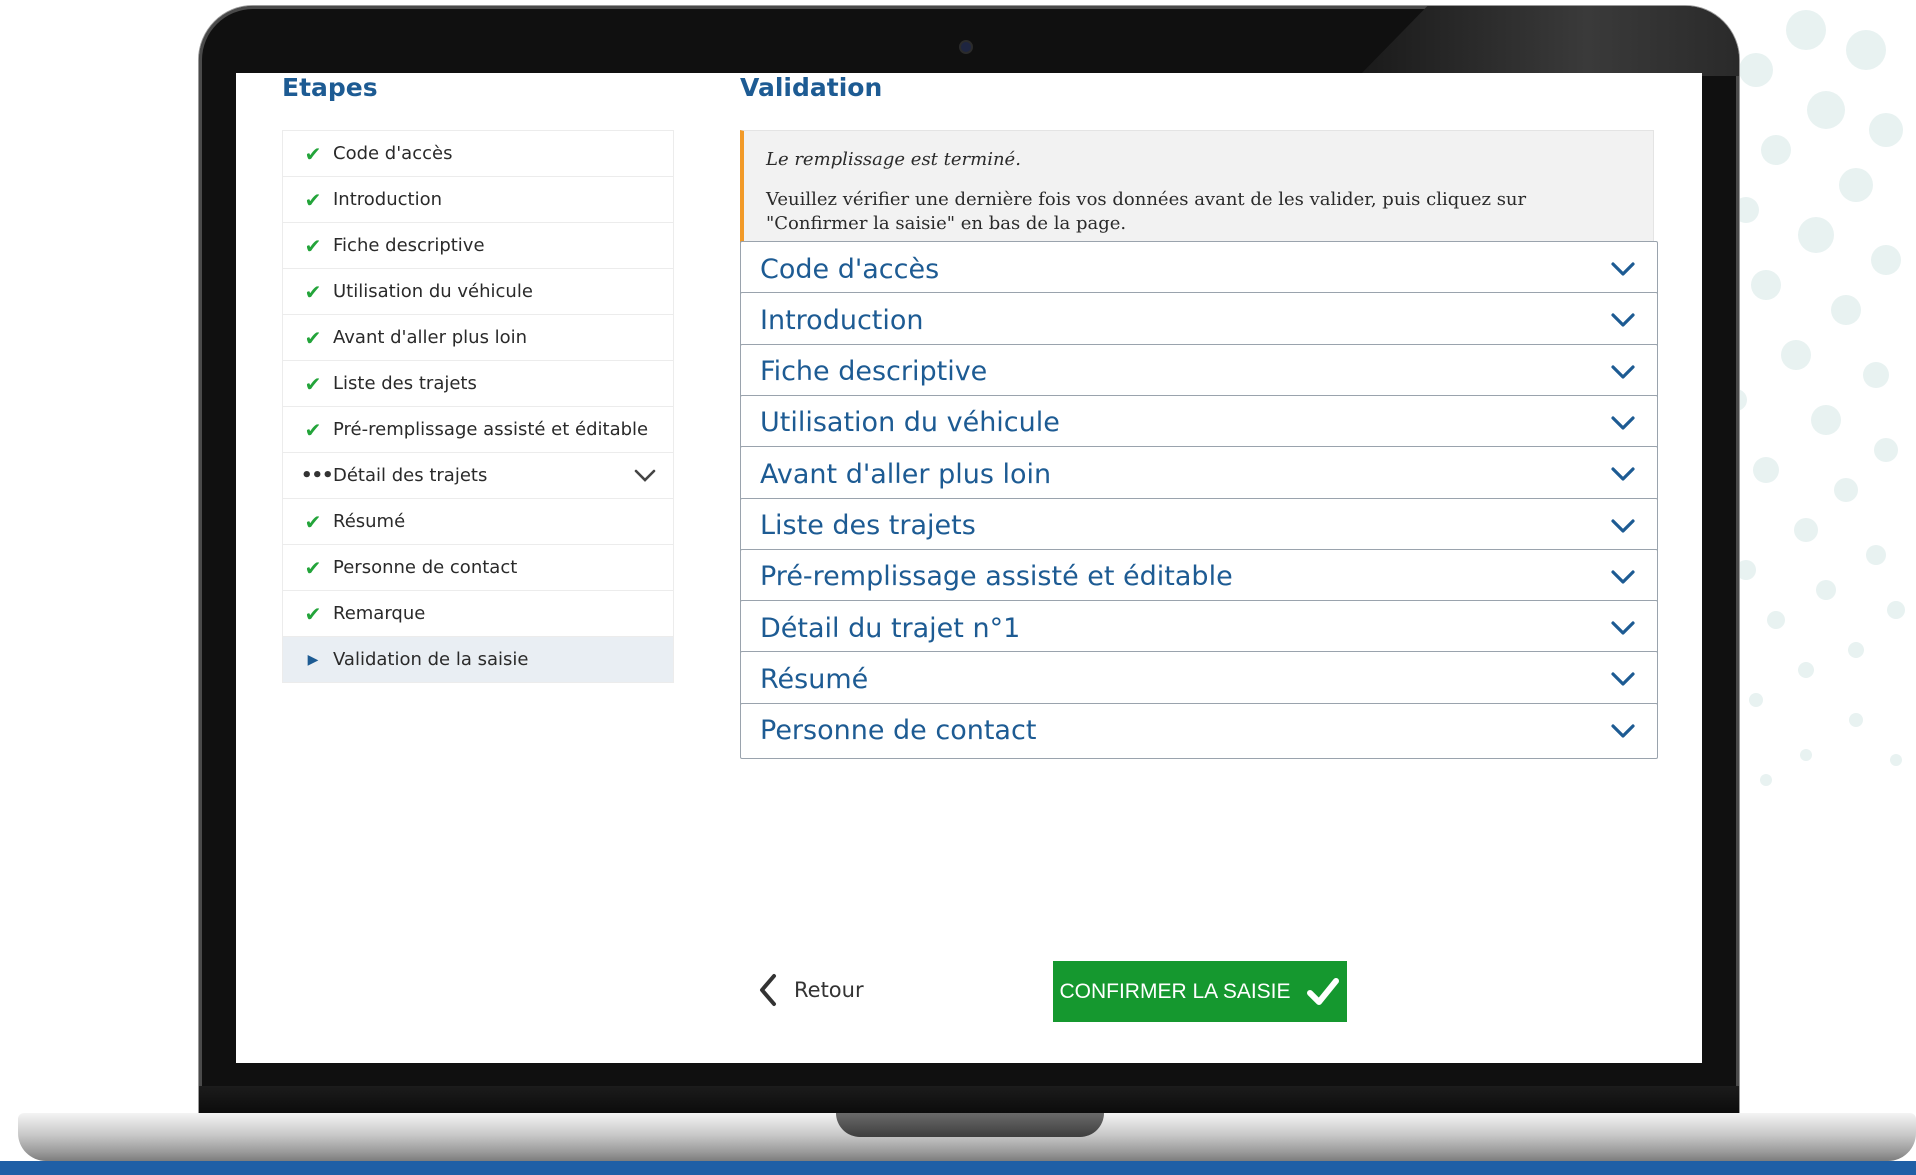  What do you see at coordinates (369, 521) in the screenshot?
I see `step-label: Résumé` at bounding box center [369, 521].